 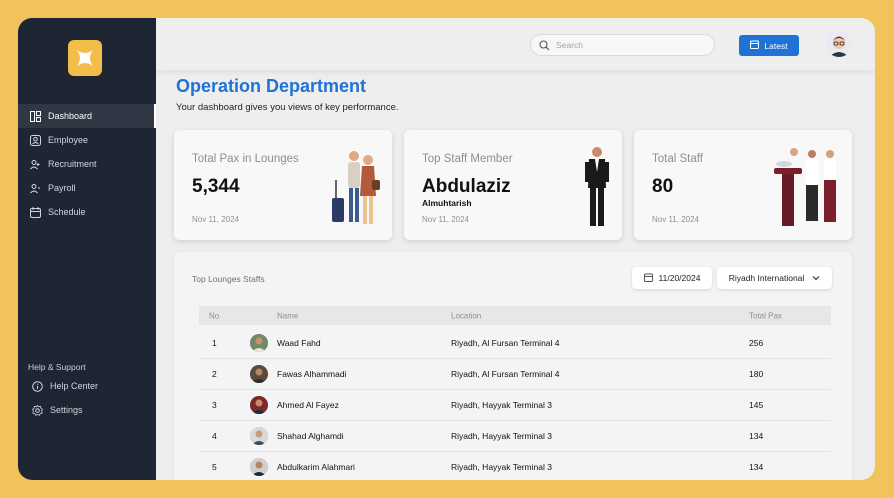 I want to click on sidebar-item-help-center: Help Center, so click(x=87, y=386).